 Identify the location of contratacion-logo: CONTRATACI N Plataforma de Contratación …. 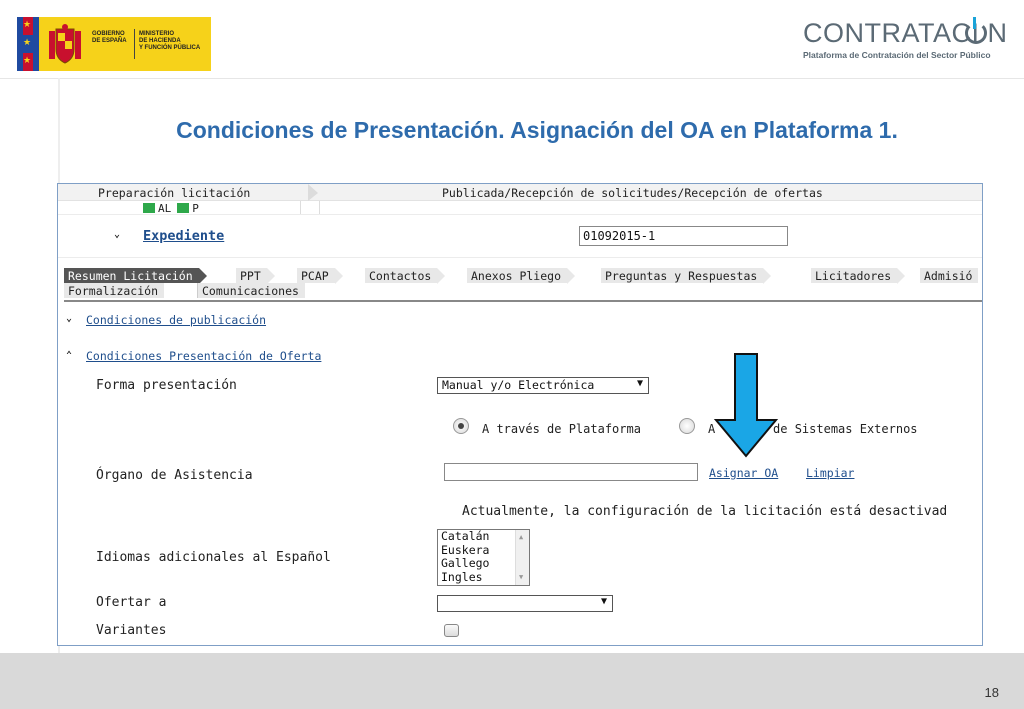
(908, 38).